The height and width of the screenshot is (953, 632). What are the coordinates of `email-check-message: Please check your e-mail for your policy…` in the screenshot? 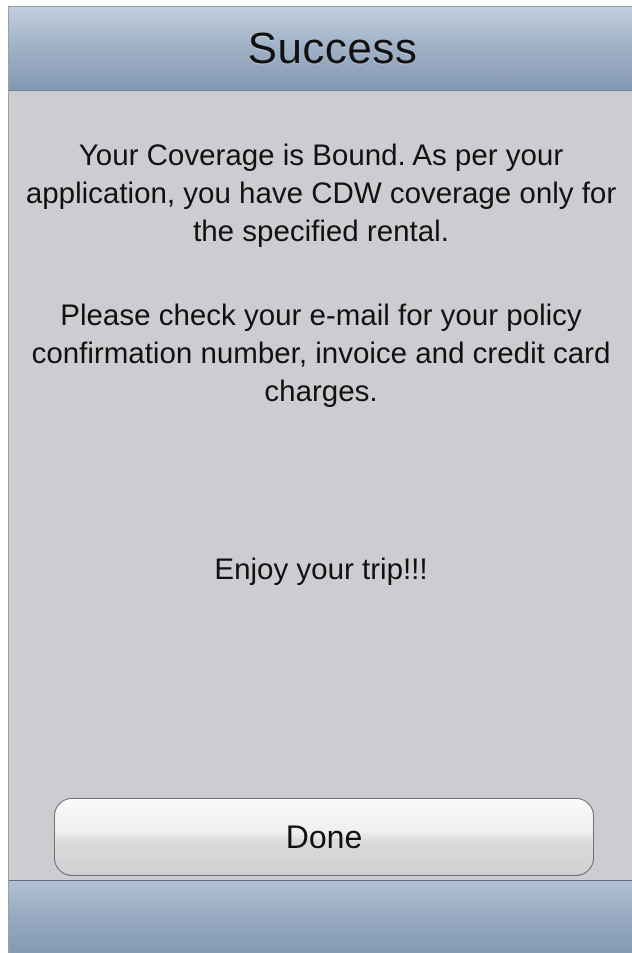 It's located at (321, 353).